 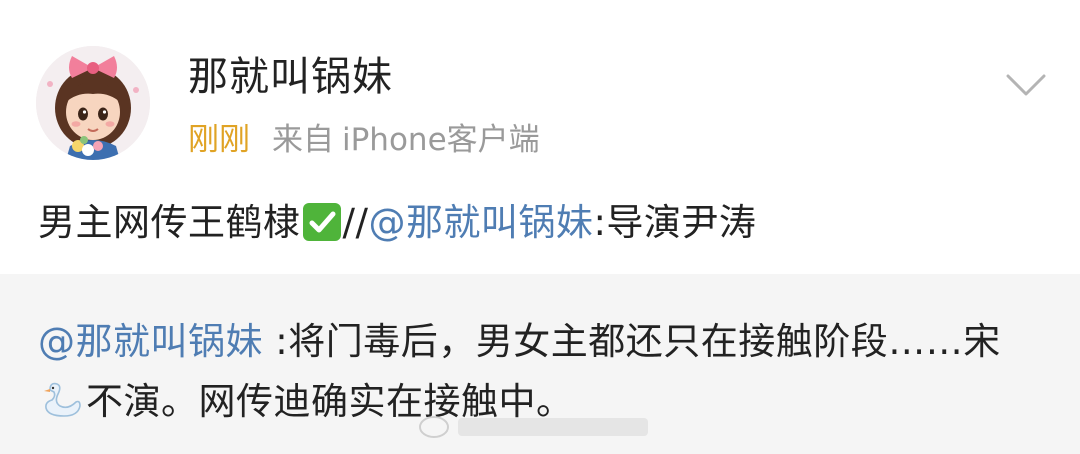 I want to click on content-text-before: 男主网传王鹤棣, so click(x=169, y=222).